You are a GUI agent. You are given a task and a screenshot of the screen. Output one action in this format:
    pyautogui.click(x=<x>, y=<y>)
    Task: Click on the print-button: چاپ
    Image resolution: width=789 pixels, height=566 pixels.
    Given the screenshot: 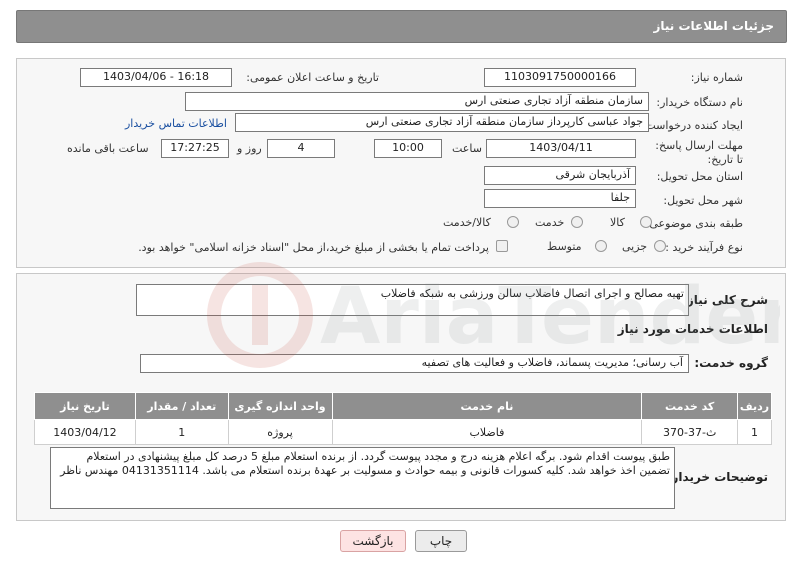 What is the action you would take?
    pyautogui.click(x=441, y=541)
    